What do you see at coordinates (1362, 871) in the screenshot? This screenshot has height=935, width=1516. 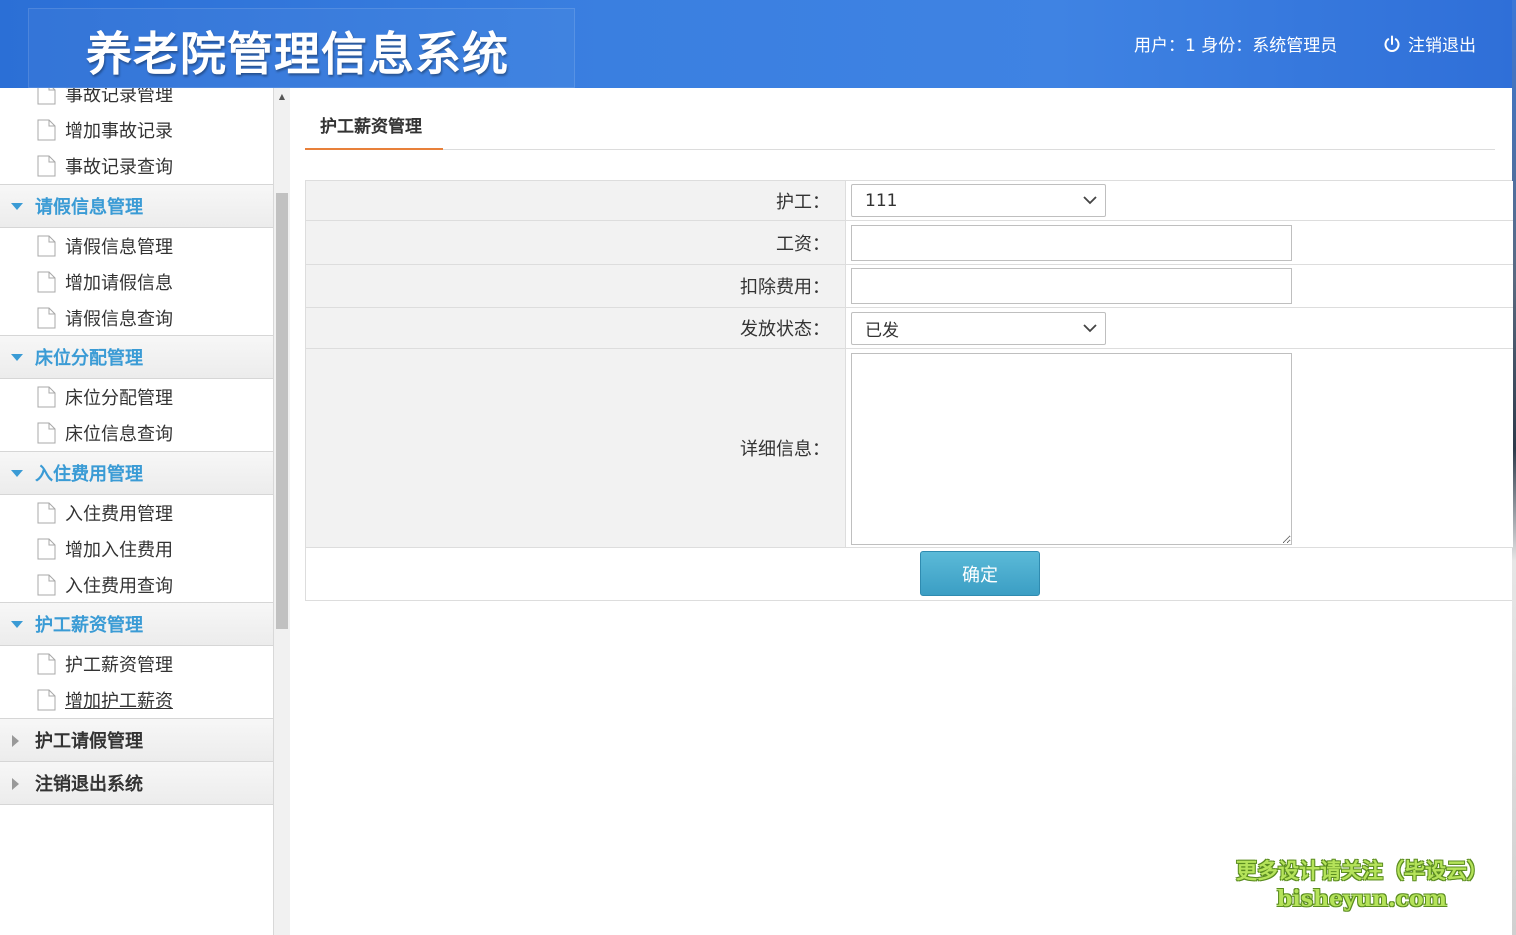 I see `watermark-line1: 更多设计请关注（毕设云）` at bounding box center [1362, 871].